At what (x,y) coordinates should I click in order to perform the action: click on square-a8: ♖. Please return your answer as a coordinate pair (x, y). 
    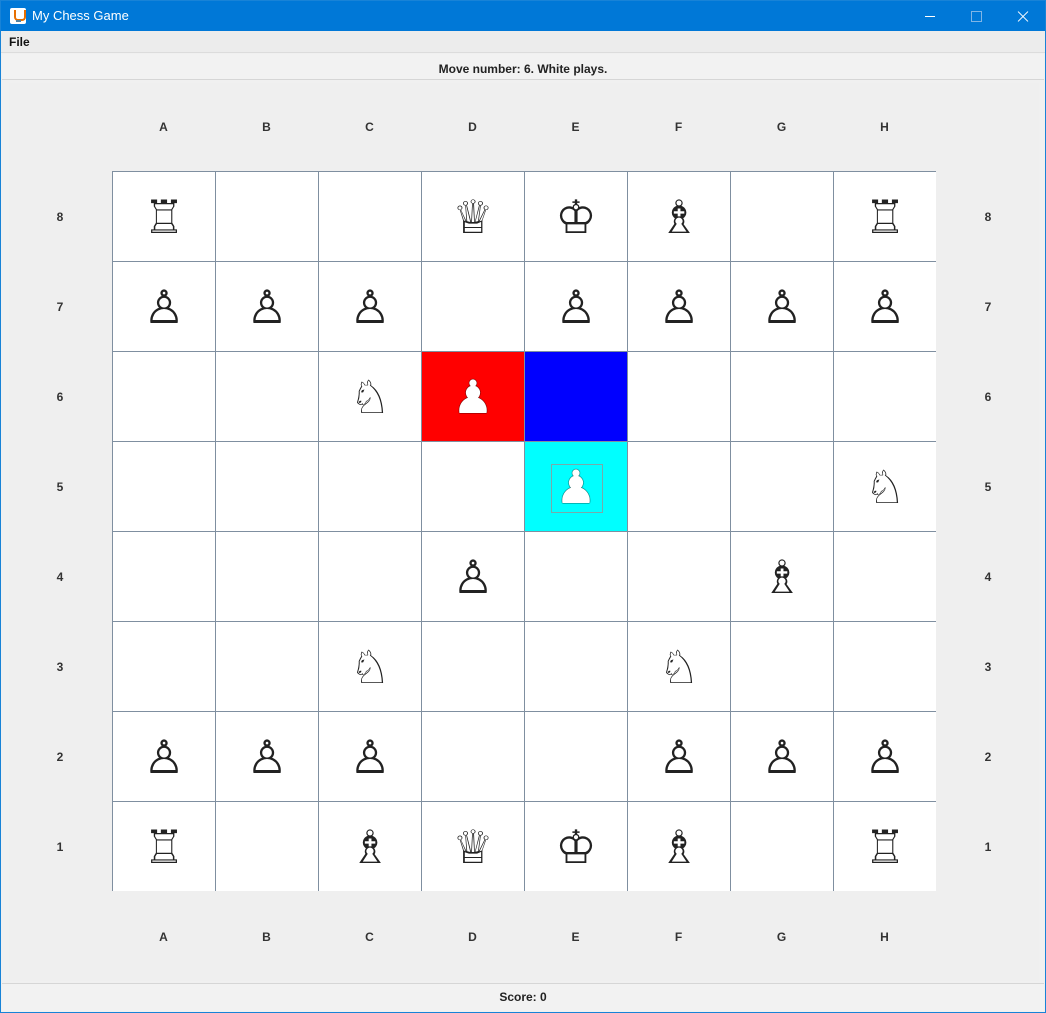
    Looking at the image, I should click on (164, 216).